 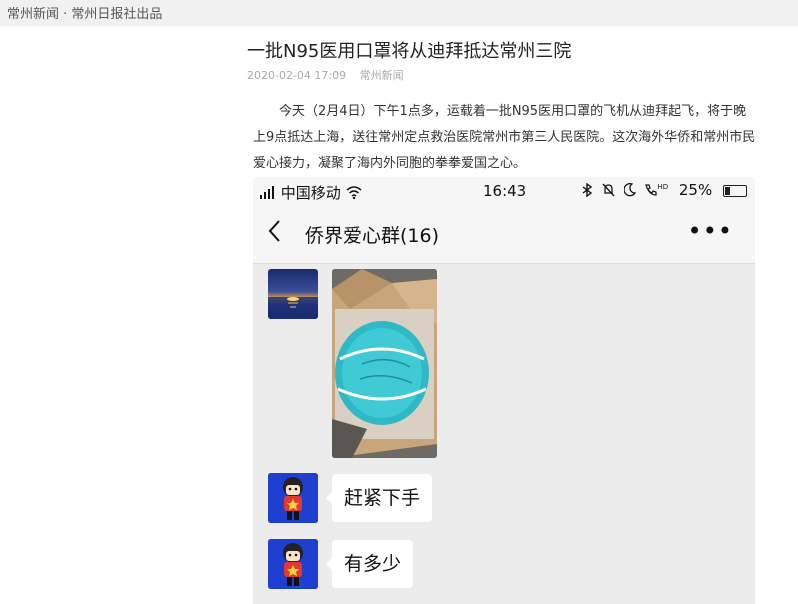 I want to click on phone-status-bar: 中国移动 16:43 HD 25%, so click(x=504, y=191).